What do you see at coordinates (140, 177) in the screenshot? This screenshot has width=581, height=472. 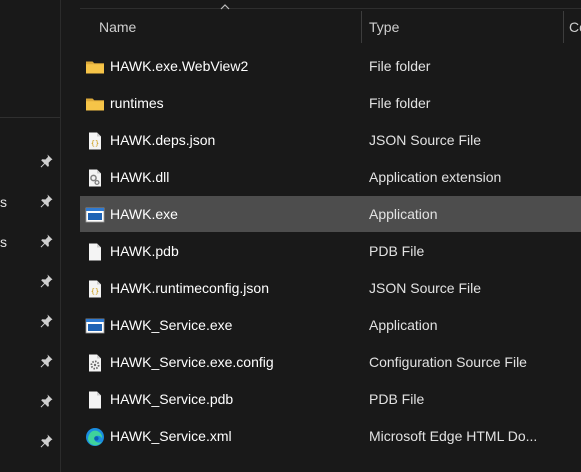 I see `file-name: HAWK.dll` at bounding box center [140, 177].